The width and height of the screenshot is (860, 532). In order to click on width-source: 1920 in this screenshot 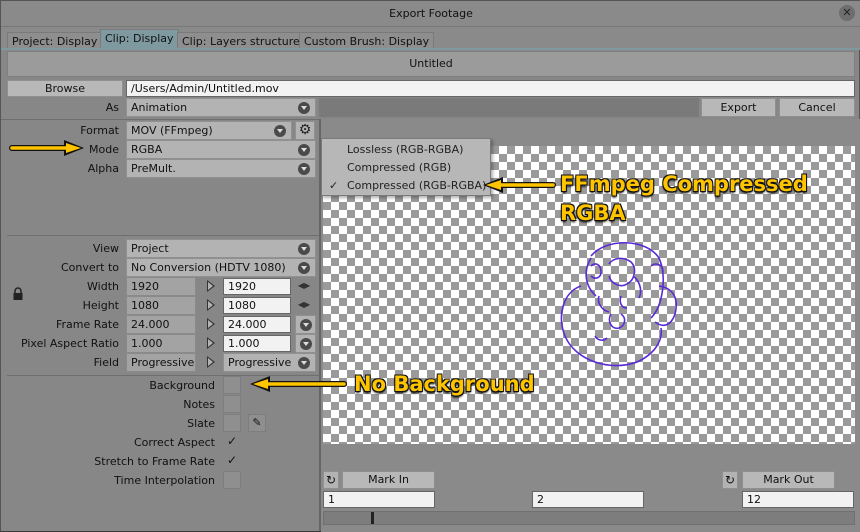, I will do `click(161, 286)`.